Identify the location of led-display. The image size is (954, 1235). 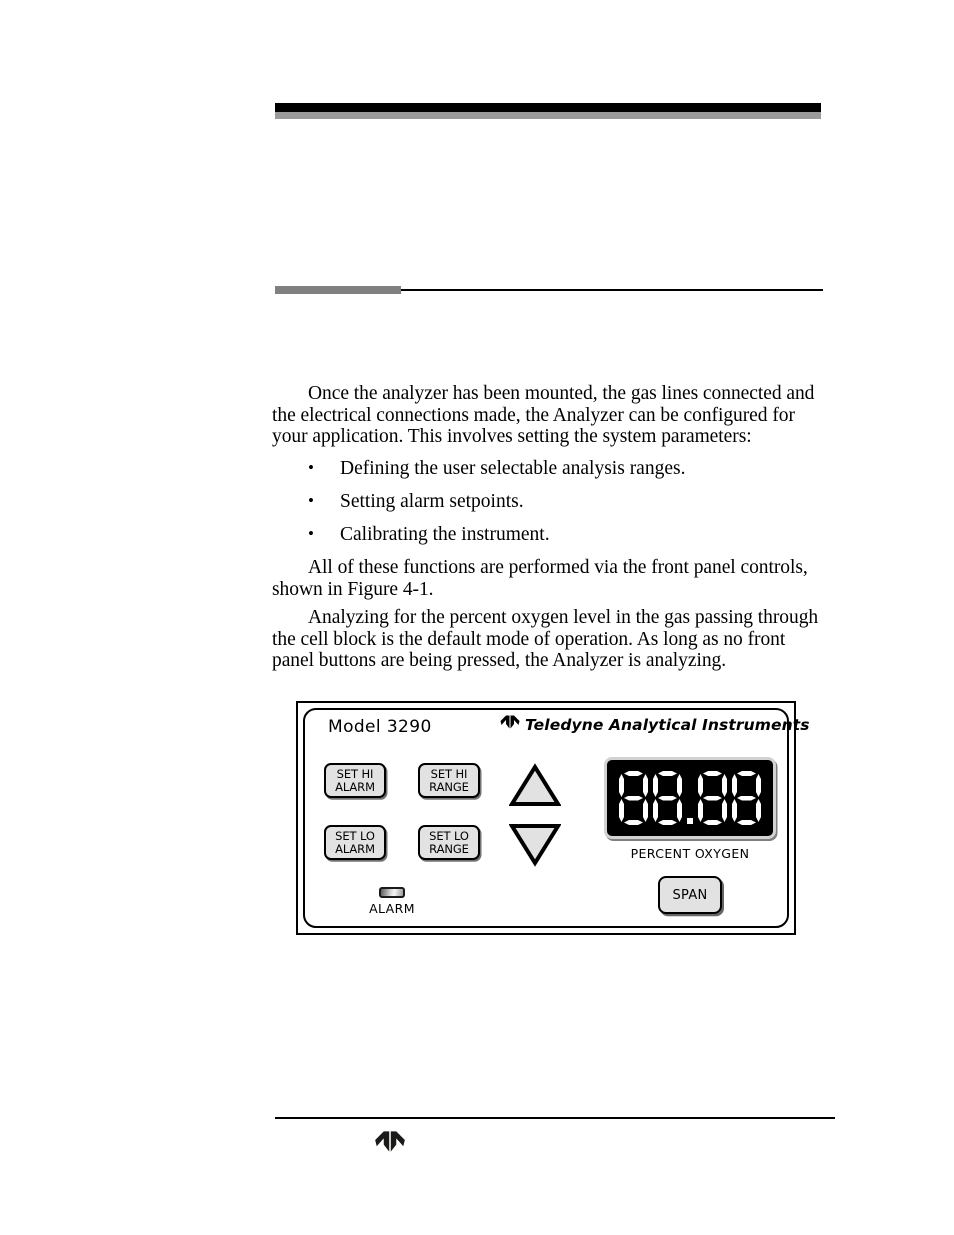
(690, 798).